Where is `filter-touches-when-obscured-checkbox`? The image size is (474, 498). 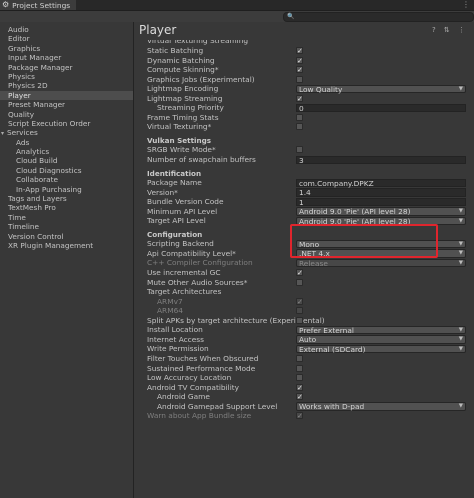
filter-touches-when-obscured-checkbox is located at coordinates (299, 358).